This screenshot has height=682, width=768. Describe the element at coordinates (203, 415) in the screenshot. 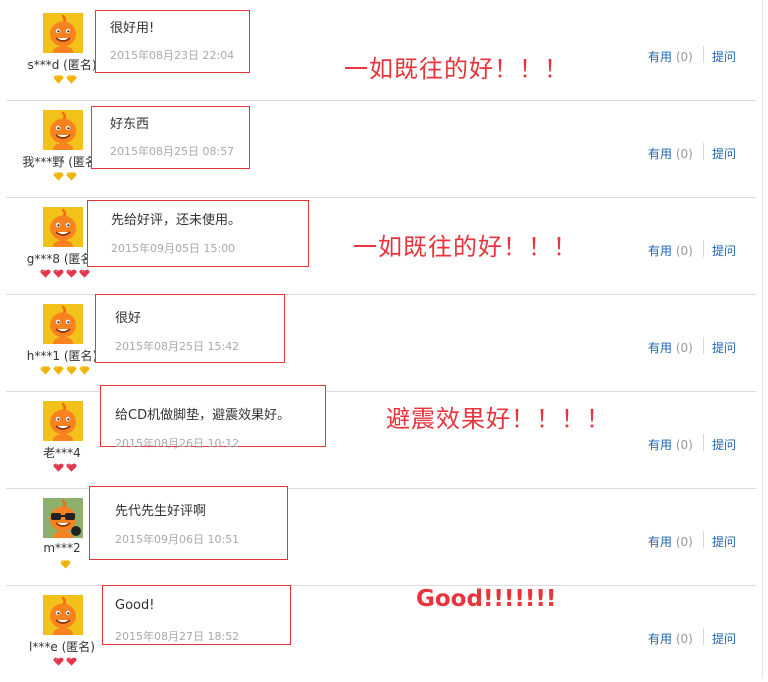

I see `review-content: 给CD机做脚垫，避震效果好。` at that location.